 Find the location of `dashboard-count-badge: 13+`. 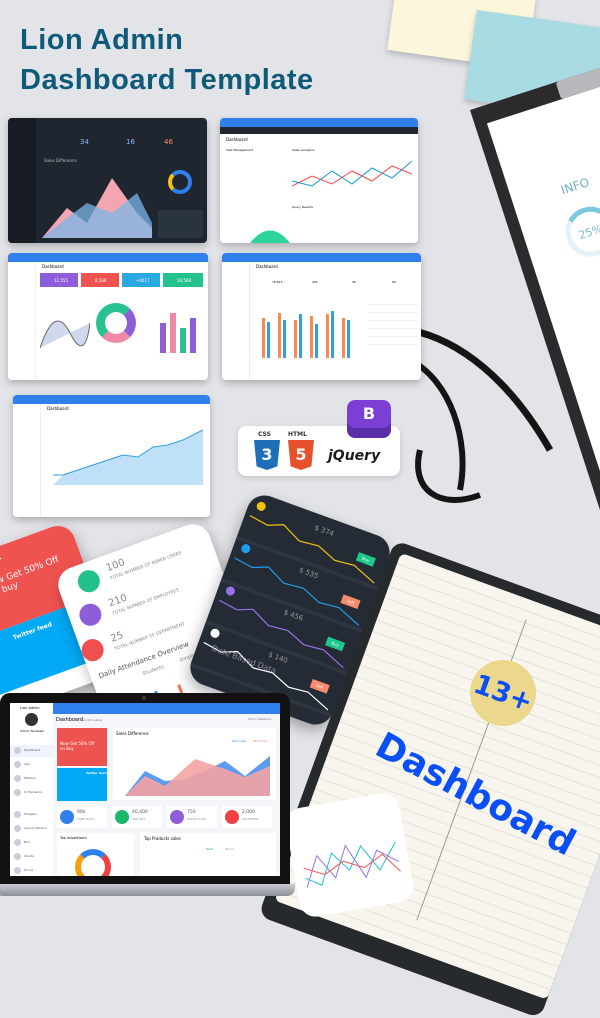

dashboard-count-badge: 13+ is located at coordinates (503, 693).